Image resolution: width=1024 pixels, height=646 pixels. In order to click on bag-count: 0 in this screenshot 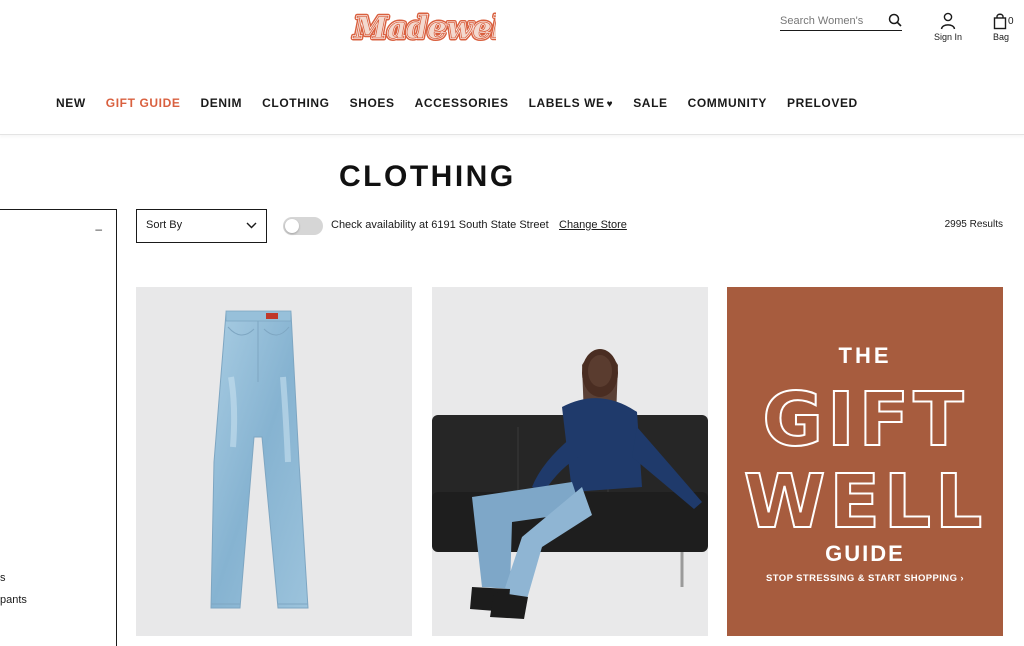, I will do `click(1011, 21)`.